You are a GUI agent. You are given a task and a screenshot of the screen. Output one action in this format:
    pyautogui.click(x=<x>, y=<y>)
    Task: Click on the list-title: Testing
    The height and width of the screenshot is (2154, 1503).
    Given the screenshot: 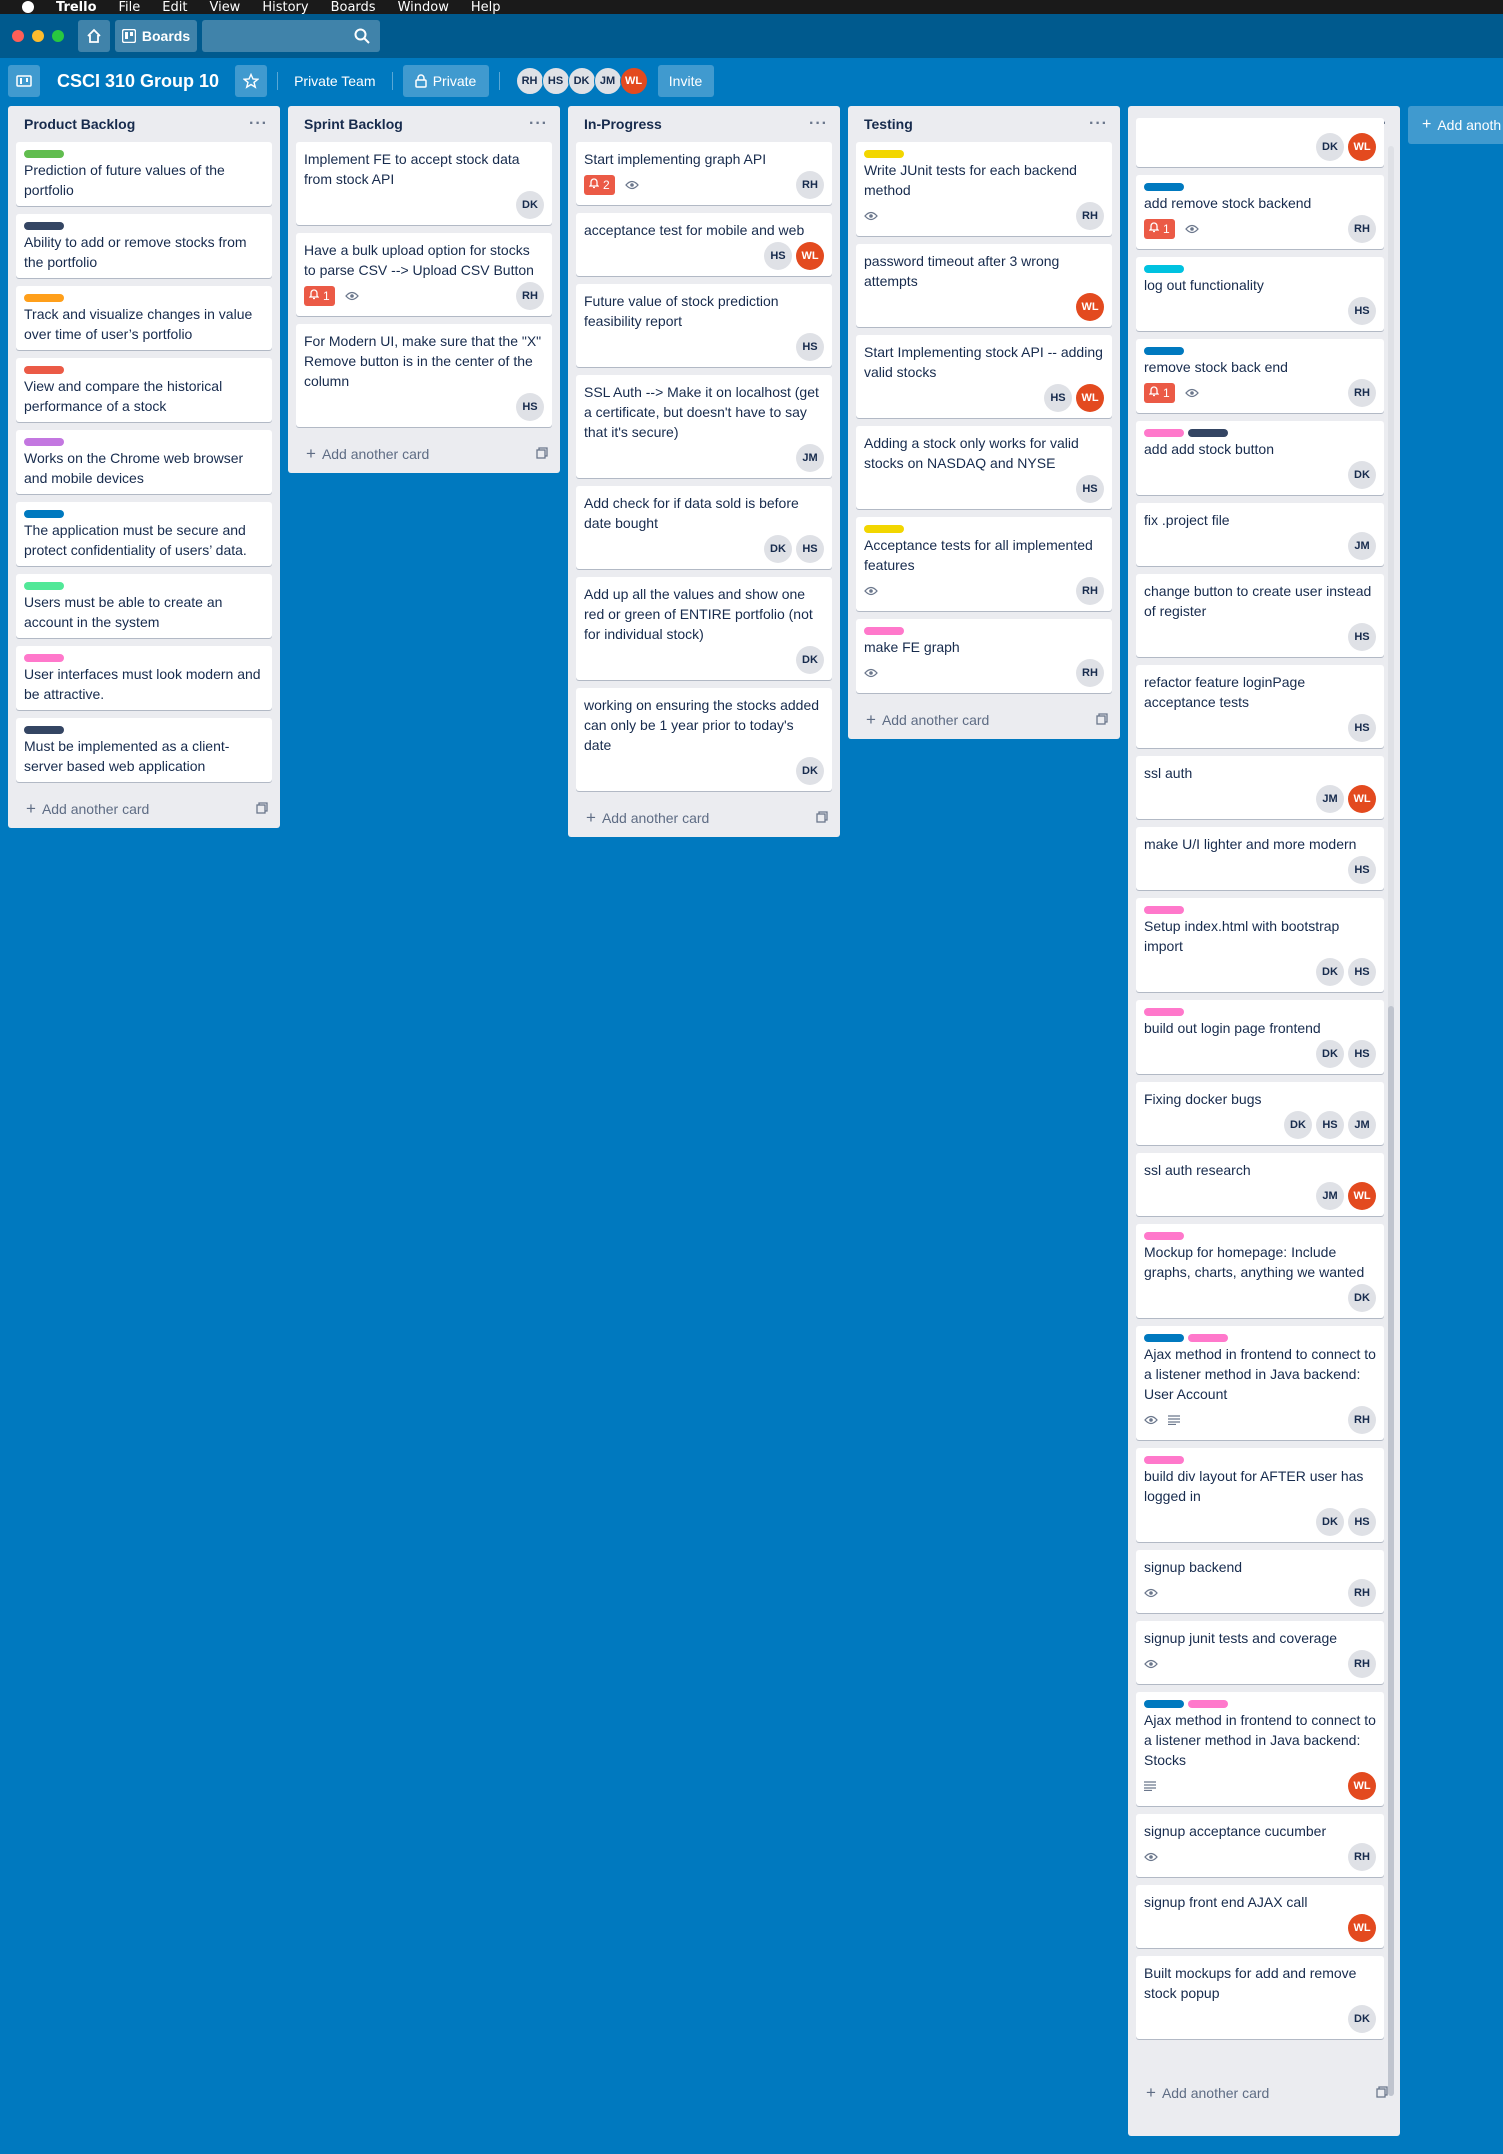 What is the action you would take?
    pyautogui.click(x=888, y=124)
    